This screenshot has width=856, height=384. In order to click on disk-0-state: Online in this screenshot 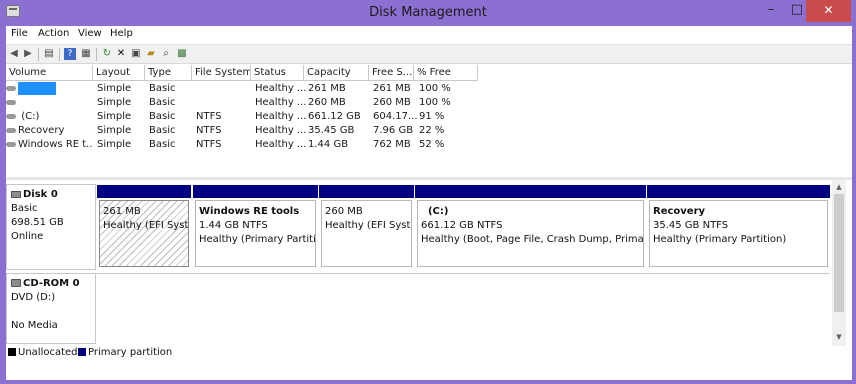, I will do `click(27, 236)`.